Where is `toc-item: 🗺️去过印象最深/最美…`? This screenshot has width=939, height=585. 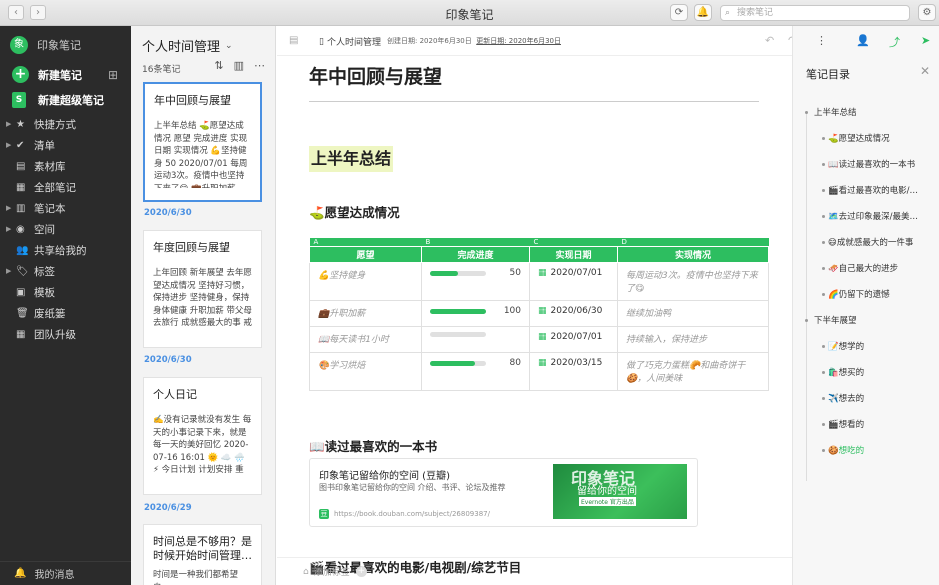 toc-item: 🗺️去过印象最深/最美… is located at coordinates (879, 216).